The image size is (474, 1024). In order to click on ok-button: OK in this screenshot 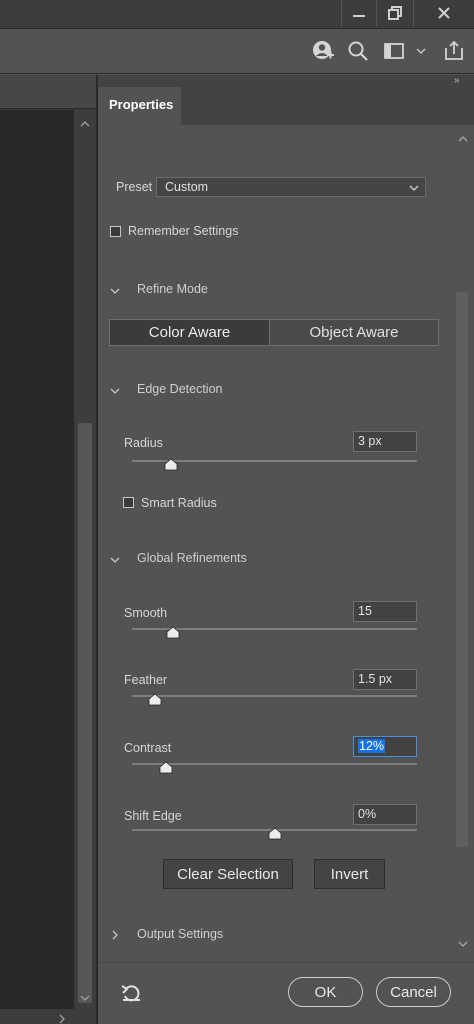, I will do `click(325, 992)`.